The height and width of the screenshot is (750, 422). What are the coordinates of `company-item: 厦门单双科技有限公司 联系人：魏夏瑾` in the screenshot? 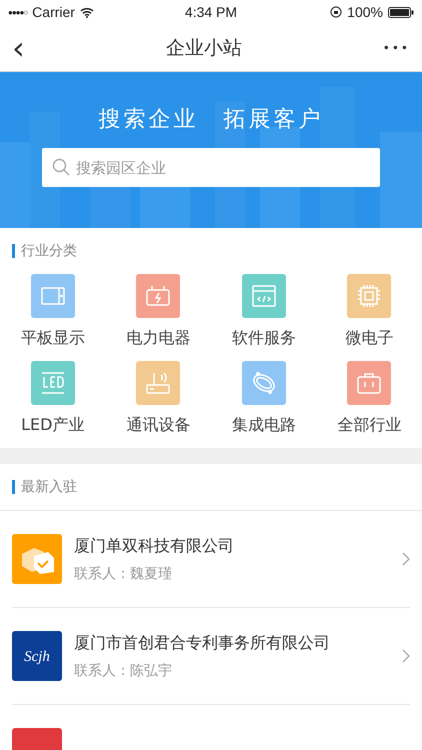 It's located at (232, 559).